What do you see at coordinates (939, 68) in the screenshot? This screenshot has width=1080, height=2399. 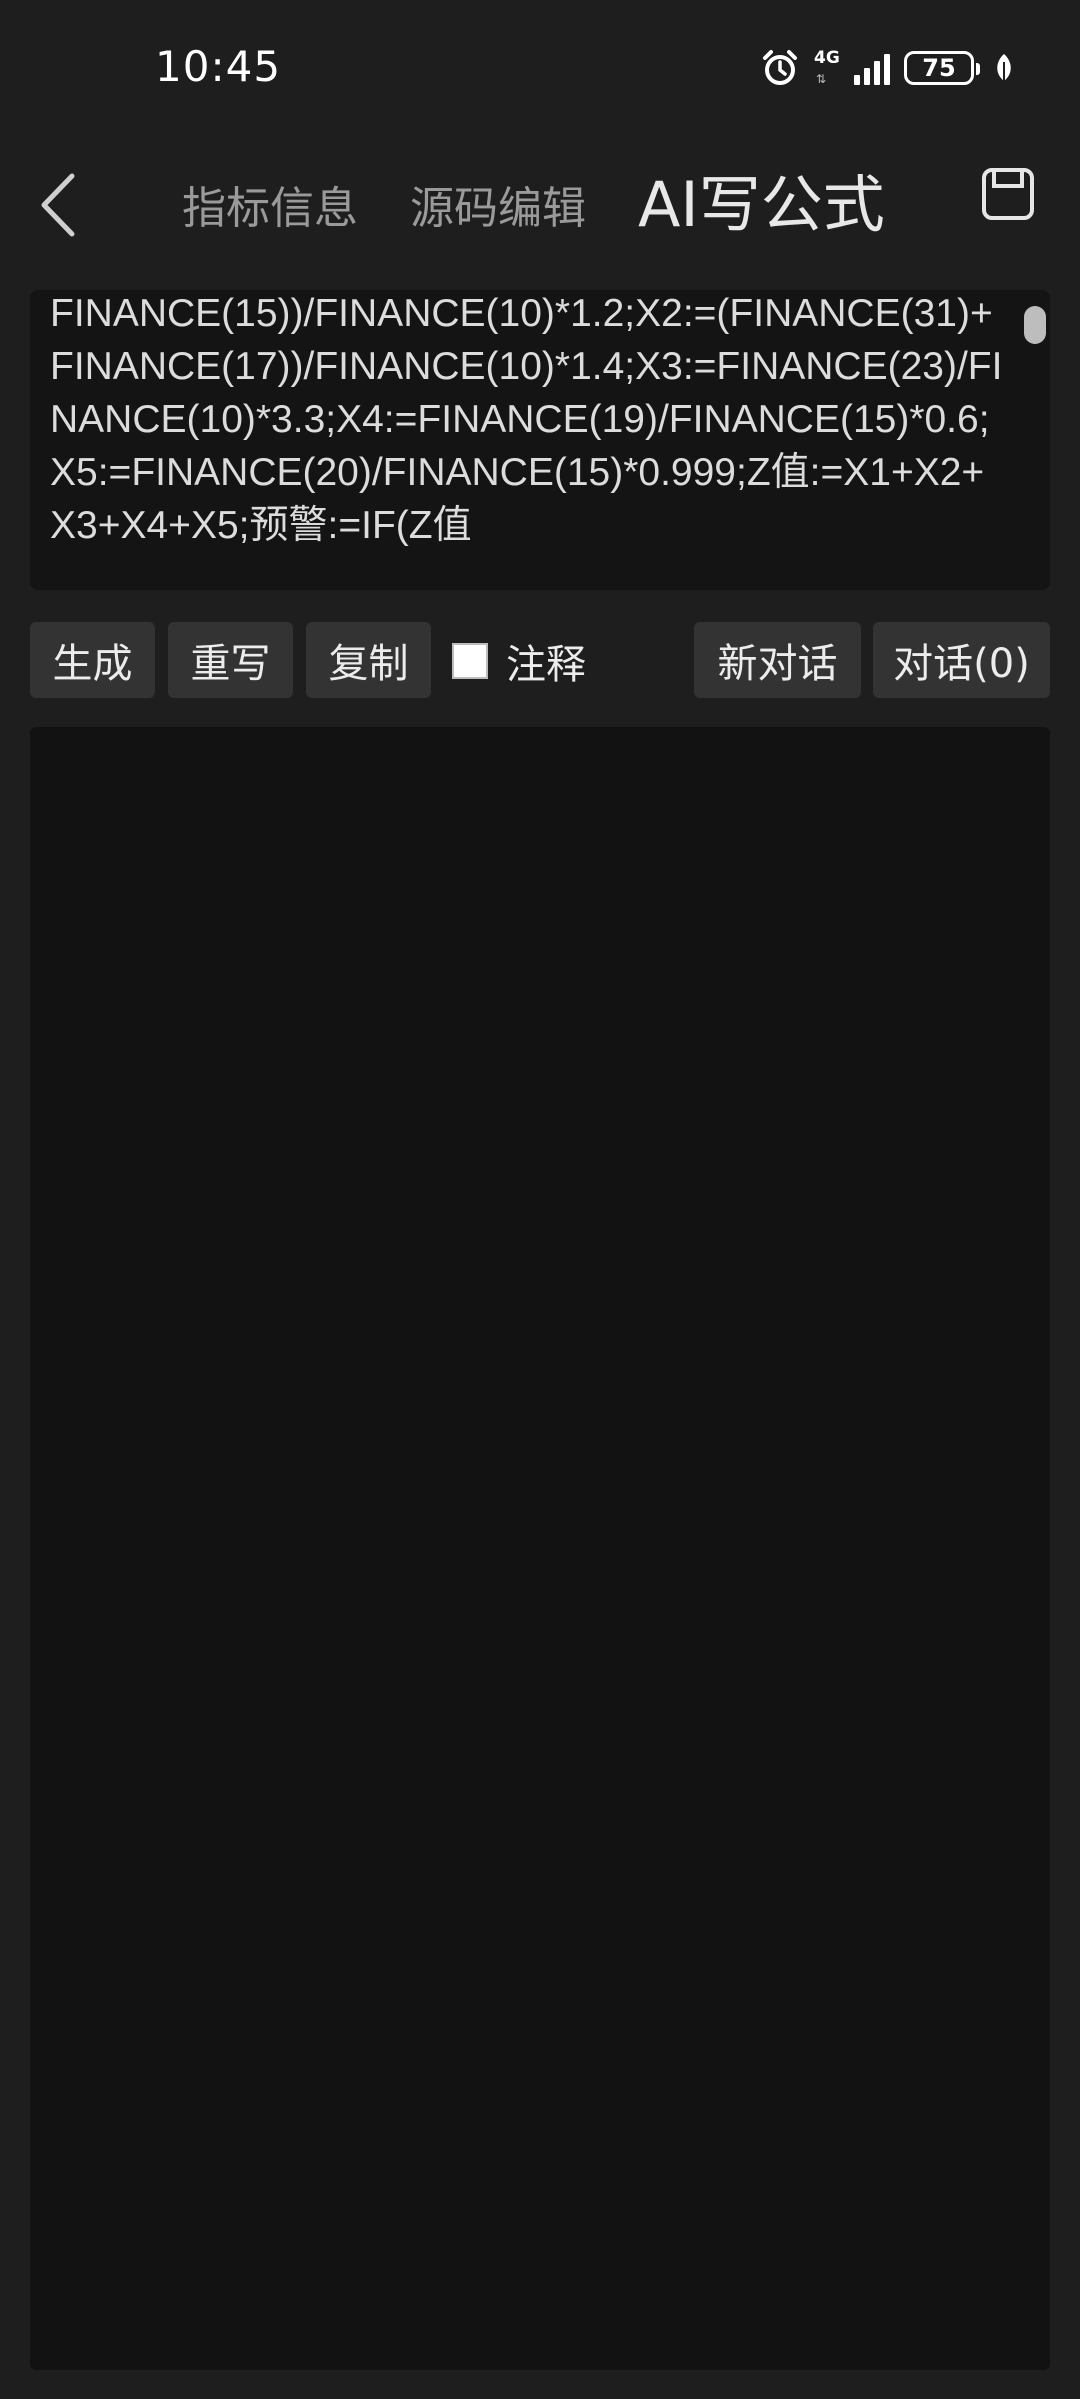 I see `battery-level: 75` at bounding box center [939, 68].